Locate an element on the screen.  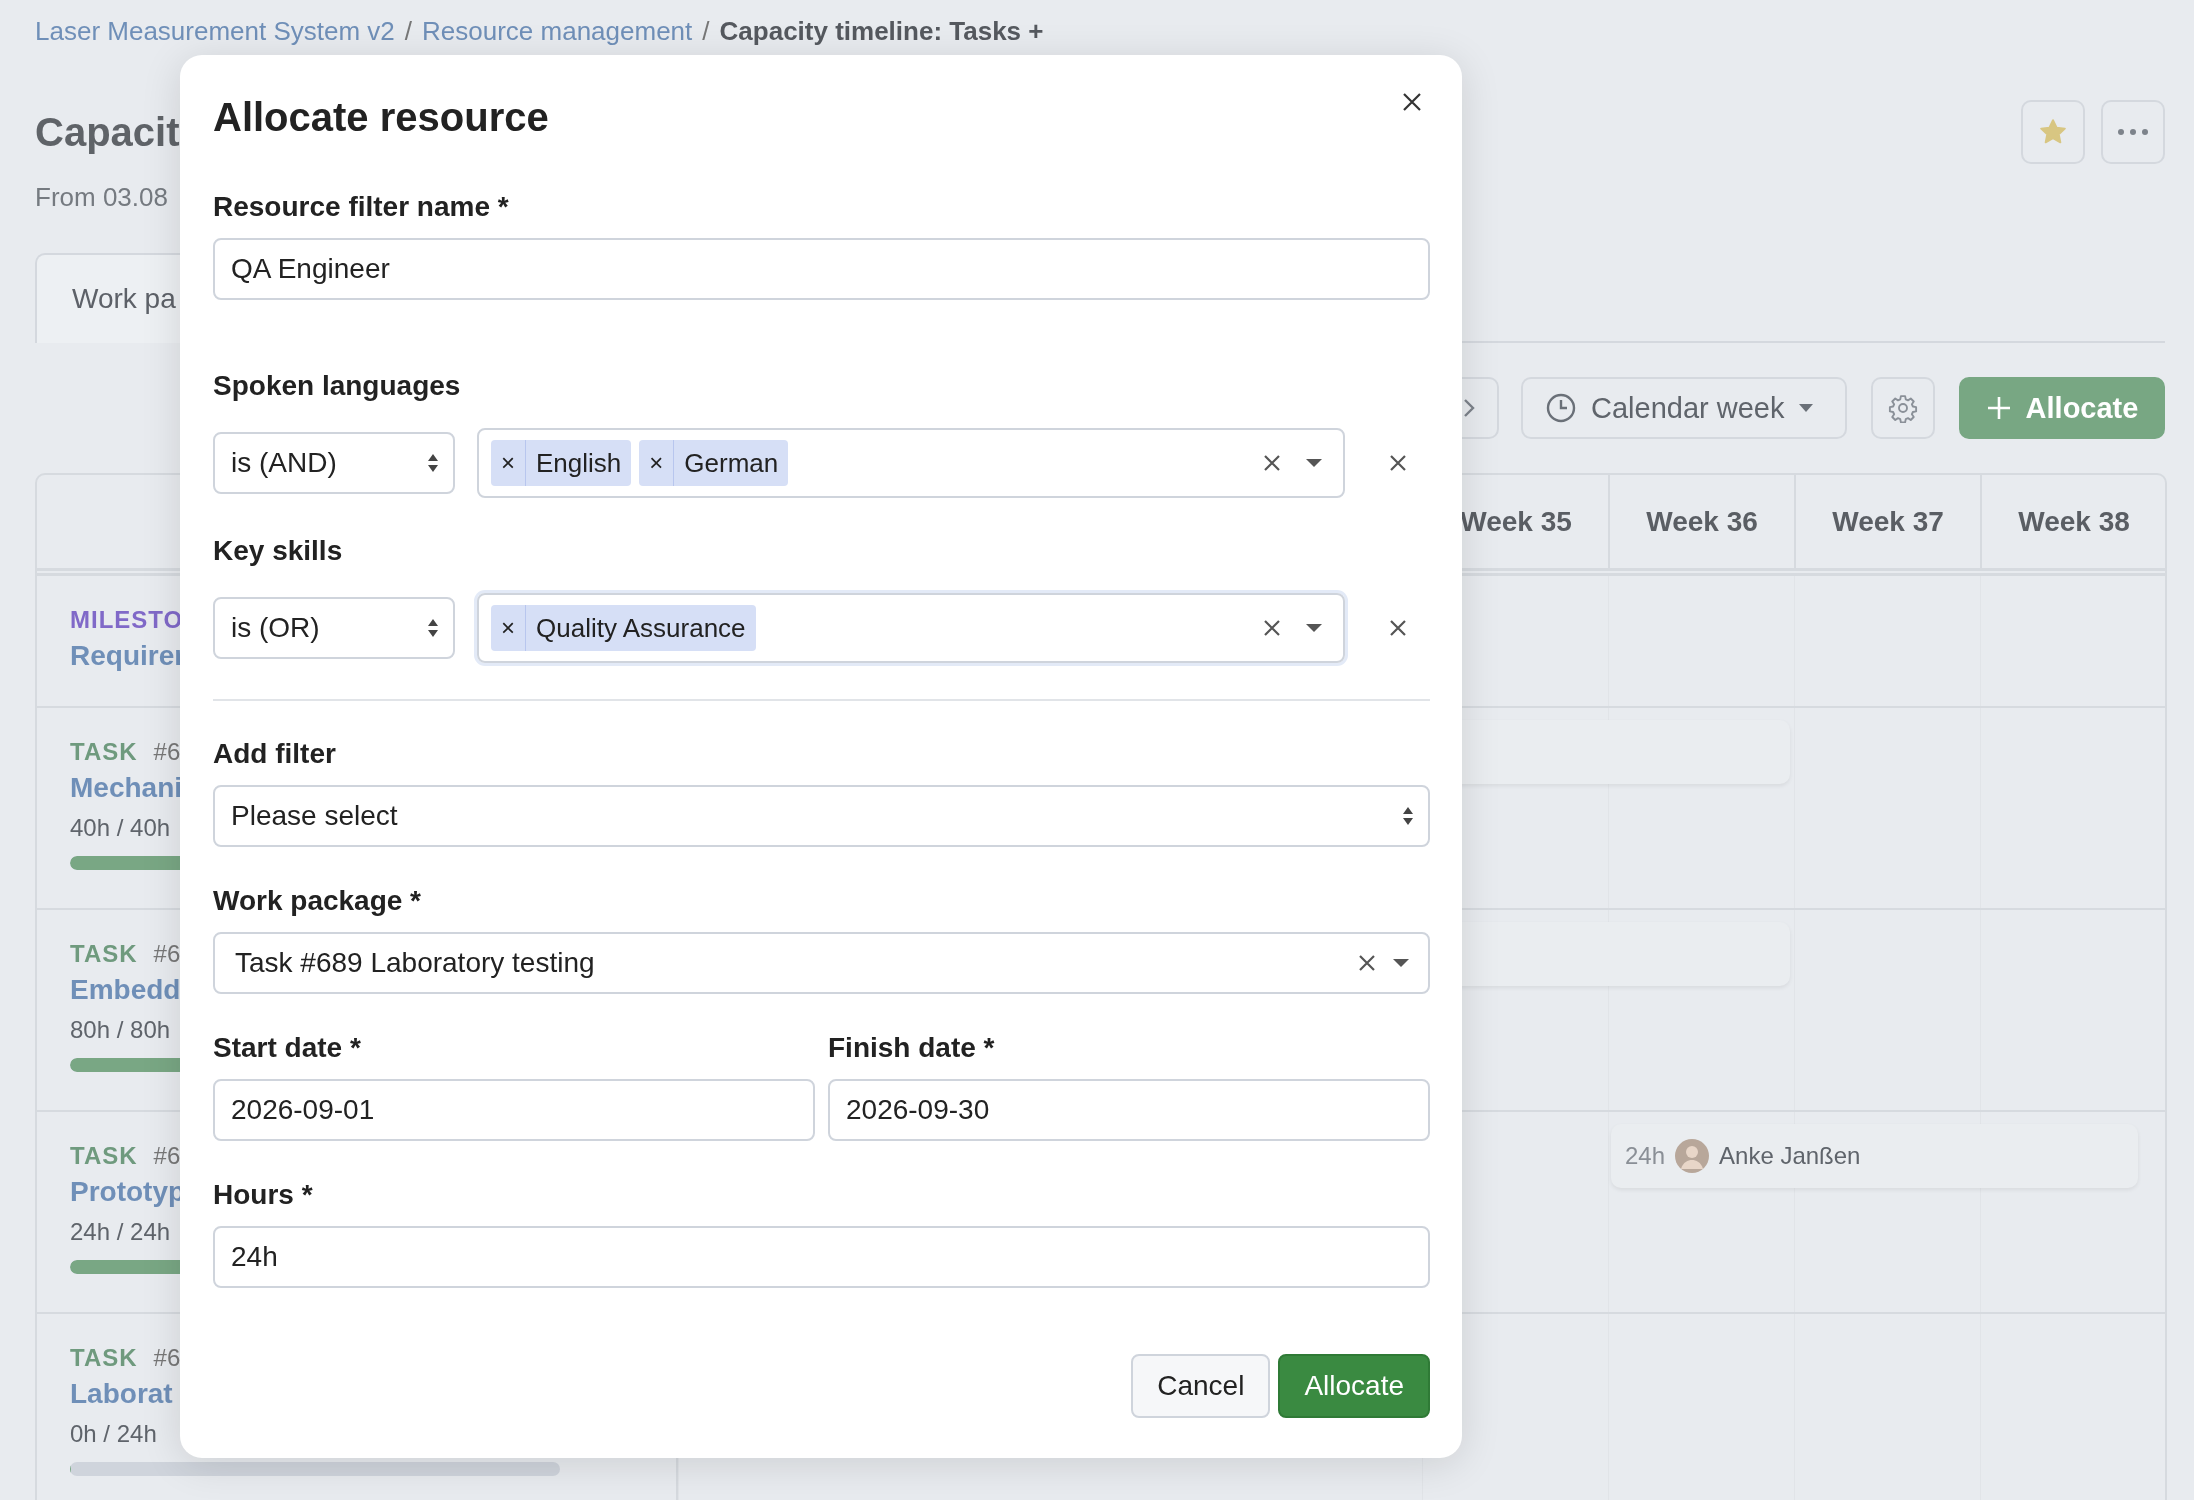
field-label: Resource filter name * is located at coordinates (361, 207).